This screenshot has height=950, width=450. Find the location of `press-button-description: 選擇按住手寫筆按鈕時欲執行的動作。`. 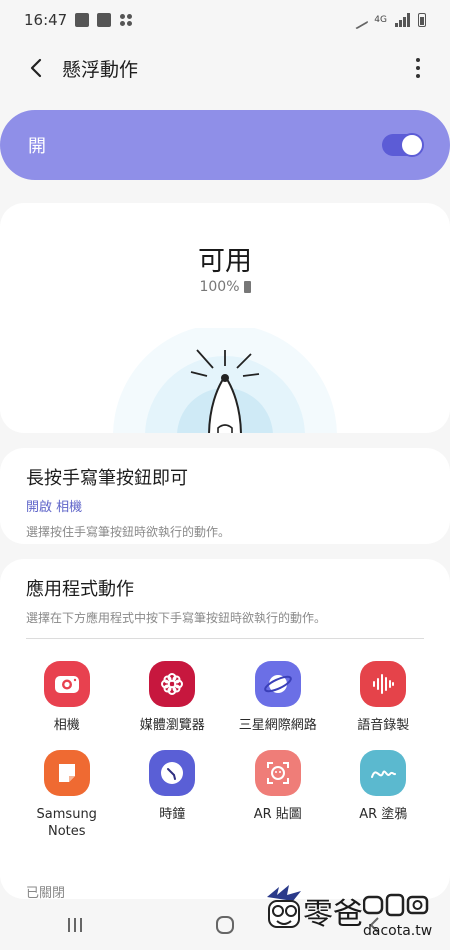

press-button-description: 選擇按住手寫筆按鈕時欲執行的動作。 is located at coordinates (128, 532).